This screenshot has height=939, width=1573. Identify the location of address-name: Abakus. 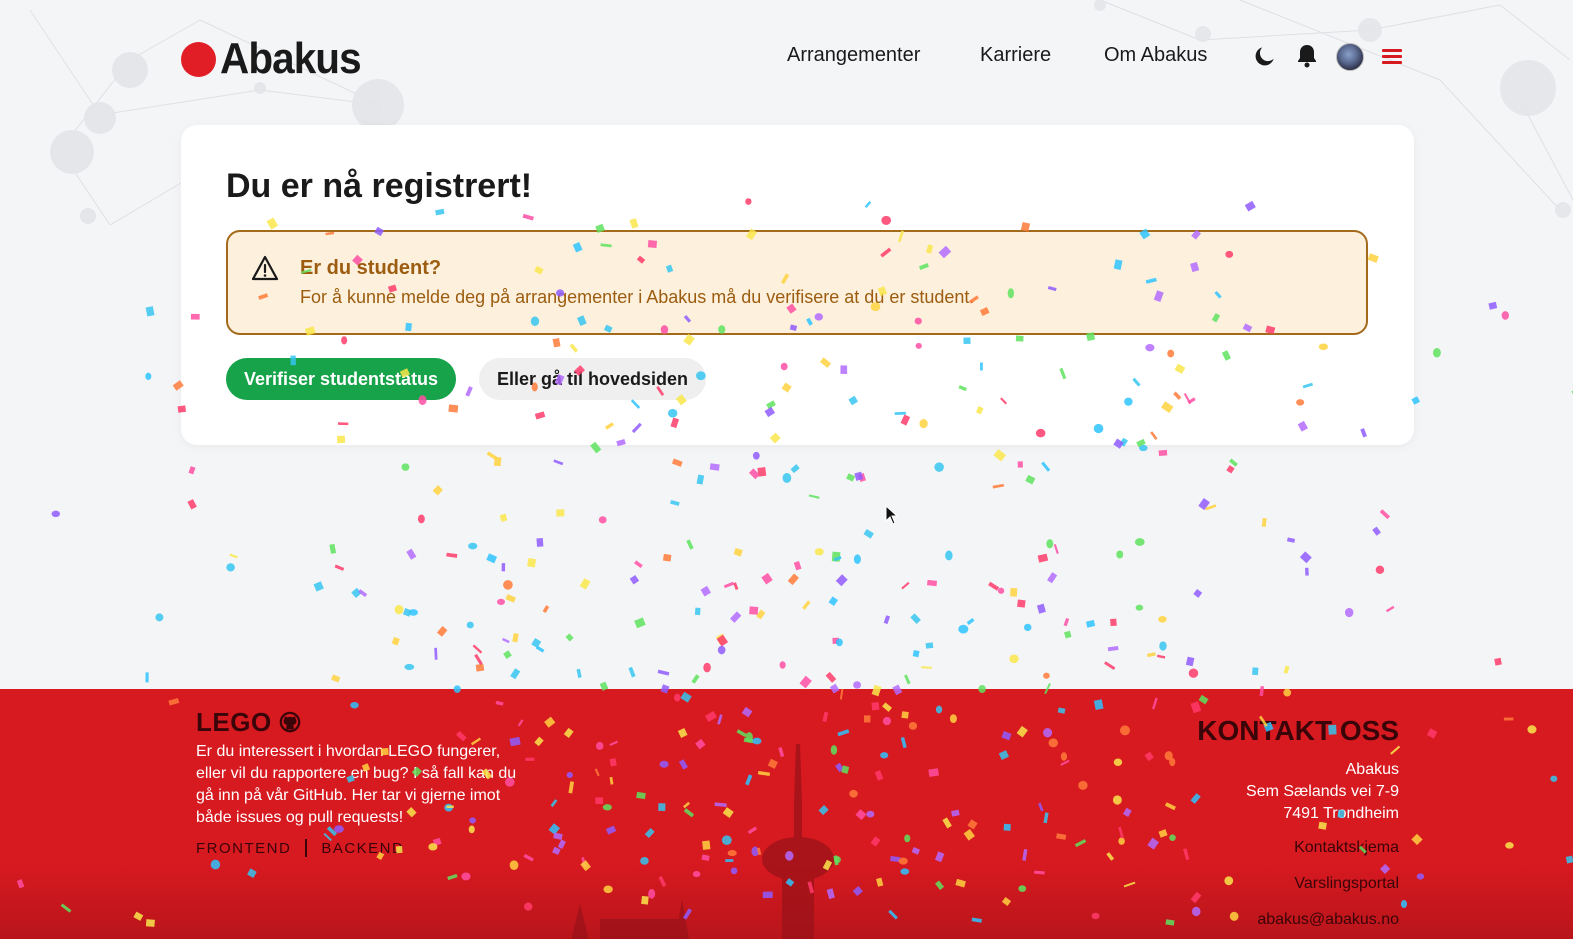
(1372, 769).